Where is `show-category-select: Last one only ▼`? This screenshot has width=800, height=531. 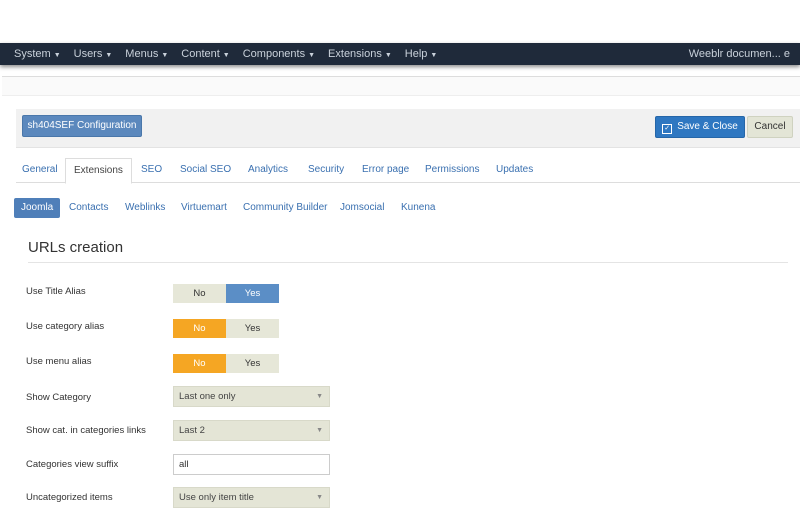
show-category-select: Last one only ▼ is located at coordinates (251, 396).